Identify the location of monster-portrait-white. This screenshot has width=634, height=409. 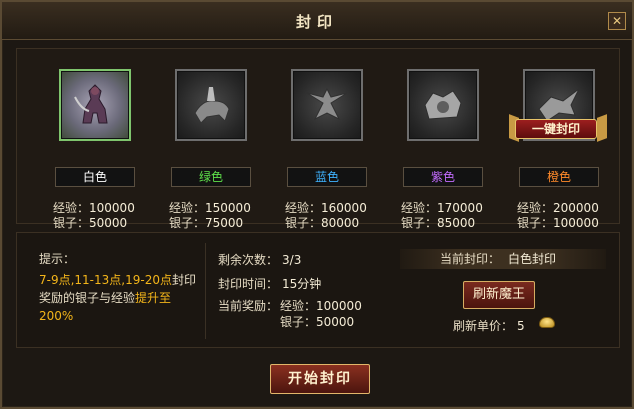
(95, 105).